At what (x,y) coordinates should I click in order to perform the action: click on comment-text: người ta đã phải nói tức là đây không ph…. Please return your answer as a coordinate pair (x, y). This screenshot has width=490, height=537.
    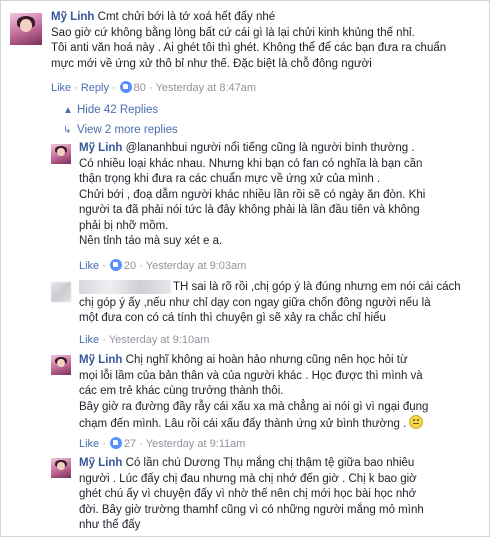
    Looking at the image, I should click on (249, 210).